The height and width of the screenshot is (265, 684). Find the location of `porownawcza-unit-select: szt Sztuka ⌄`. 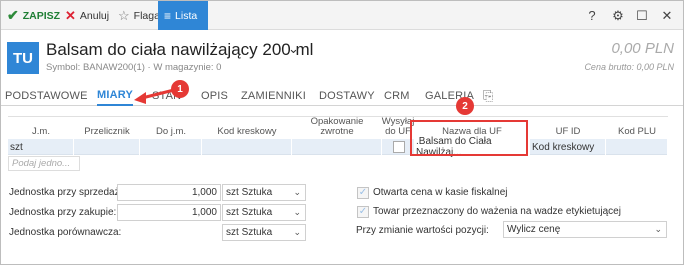

porownawcza-unit-select: szt Sztuka ⌄ is located at coordinates (264, 232).